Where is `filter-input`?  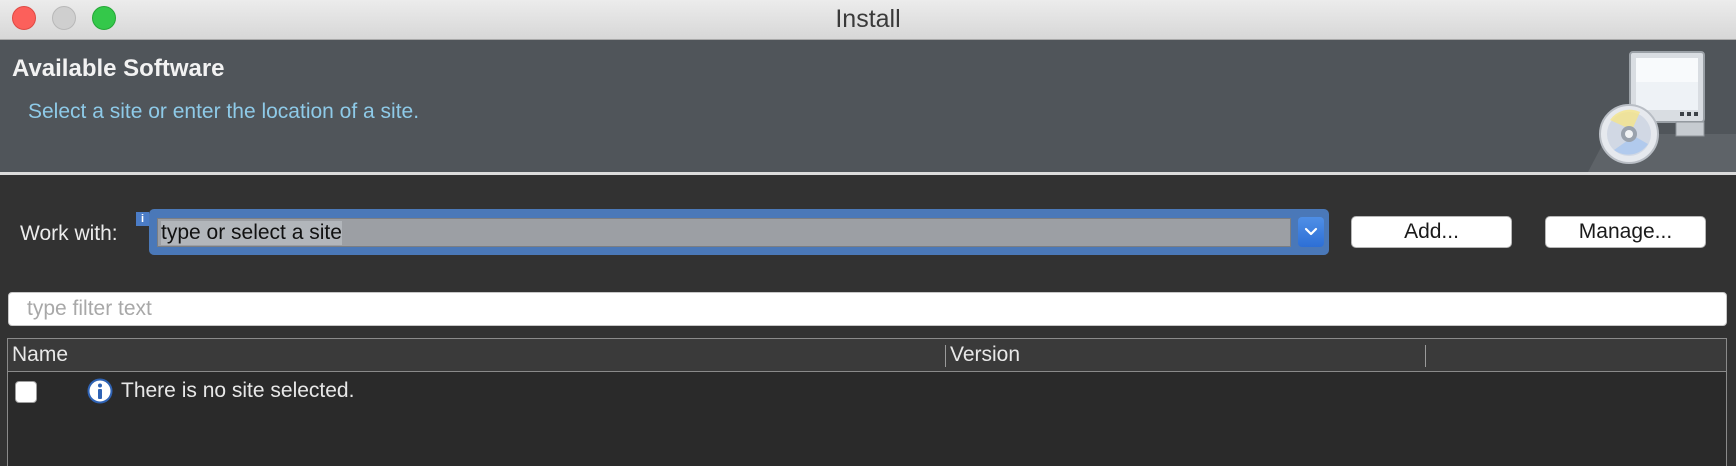 filter-input is located at coordinates (867, 309).